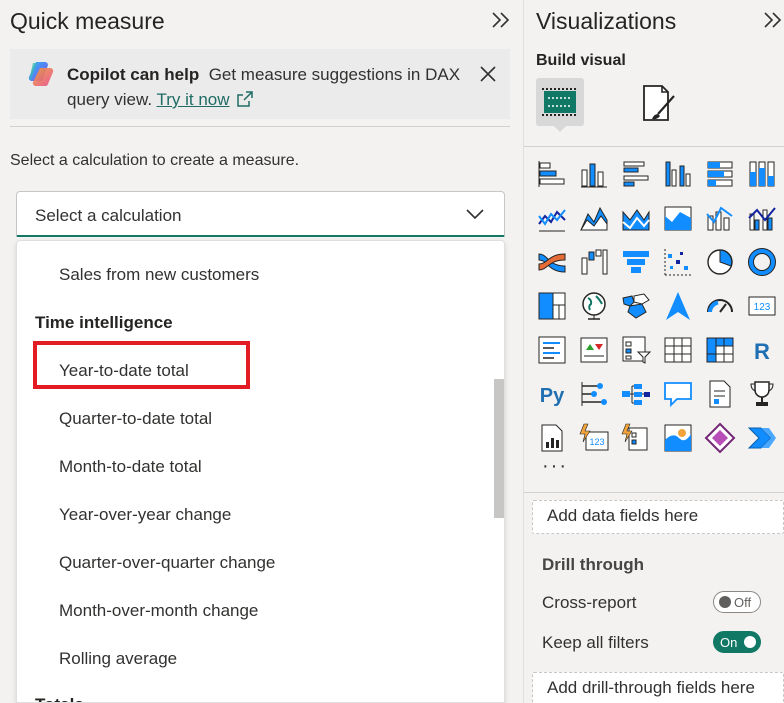  Describe the element at coordinates (552, 438) in the screenshot. I see `narrative-icon` at that location.